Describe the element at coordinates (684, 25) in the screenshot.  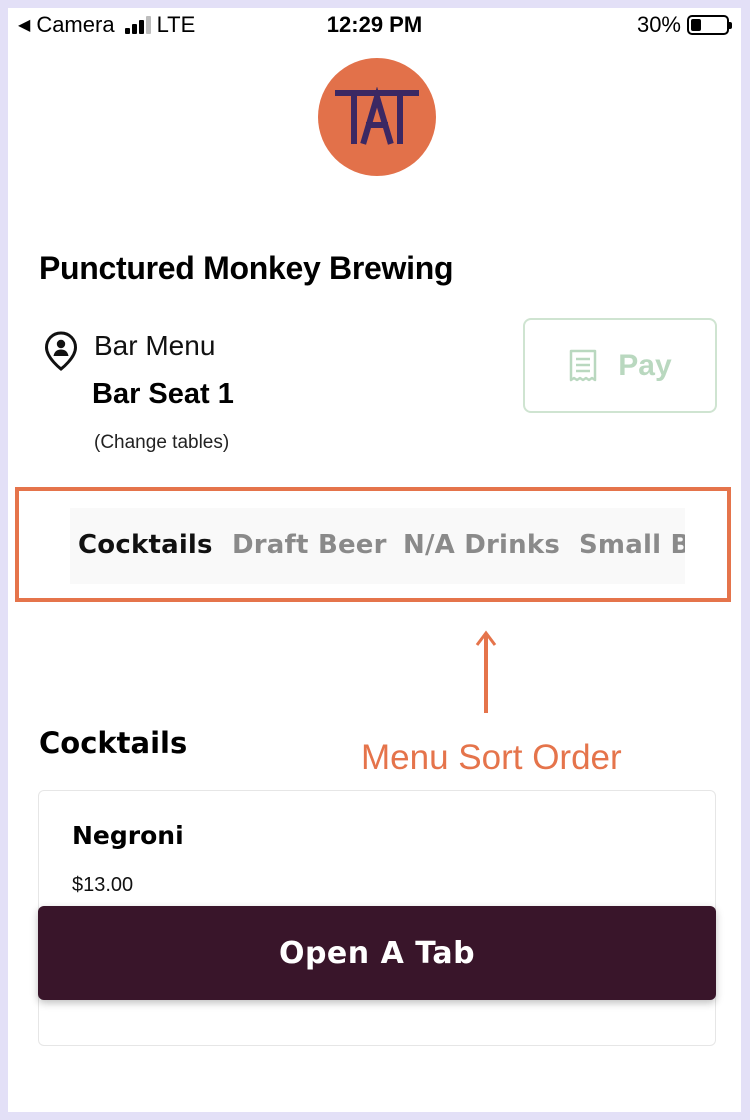
I see `status-bar-right: 30%` at that location.